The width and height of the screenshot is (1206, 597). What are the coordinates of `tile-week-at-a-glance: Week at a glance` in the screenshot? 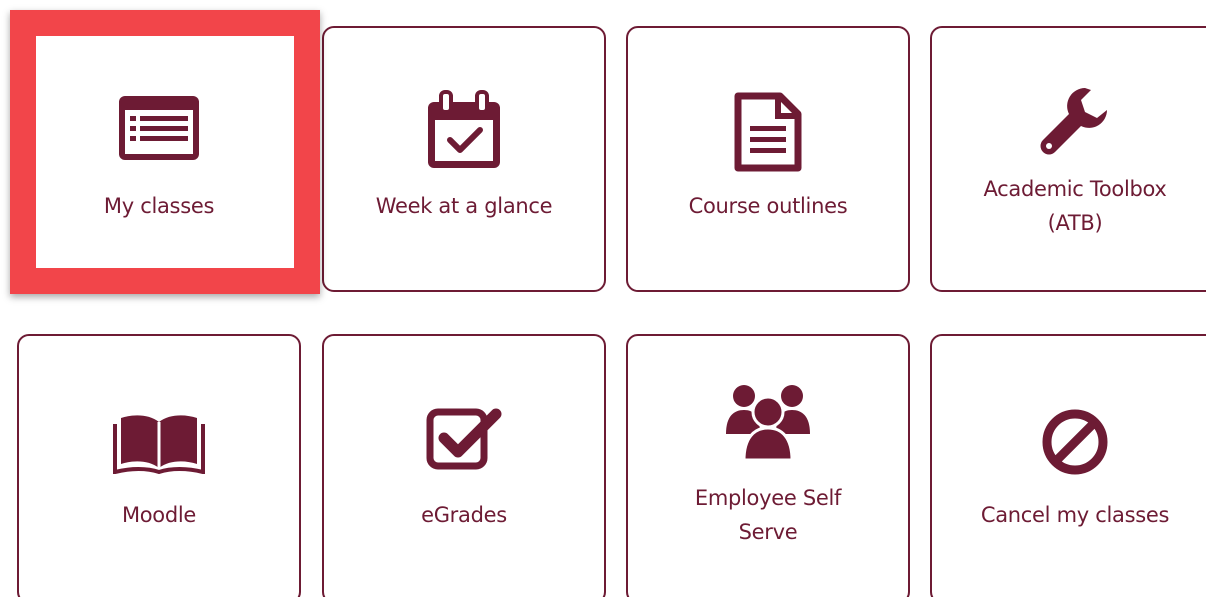 It's located at (464, 159).